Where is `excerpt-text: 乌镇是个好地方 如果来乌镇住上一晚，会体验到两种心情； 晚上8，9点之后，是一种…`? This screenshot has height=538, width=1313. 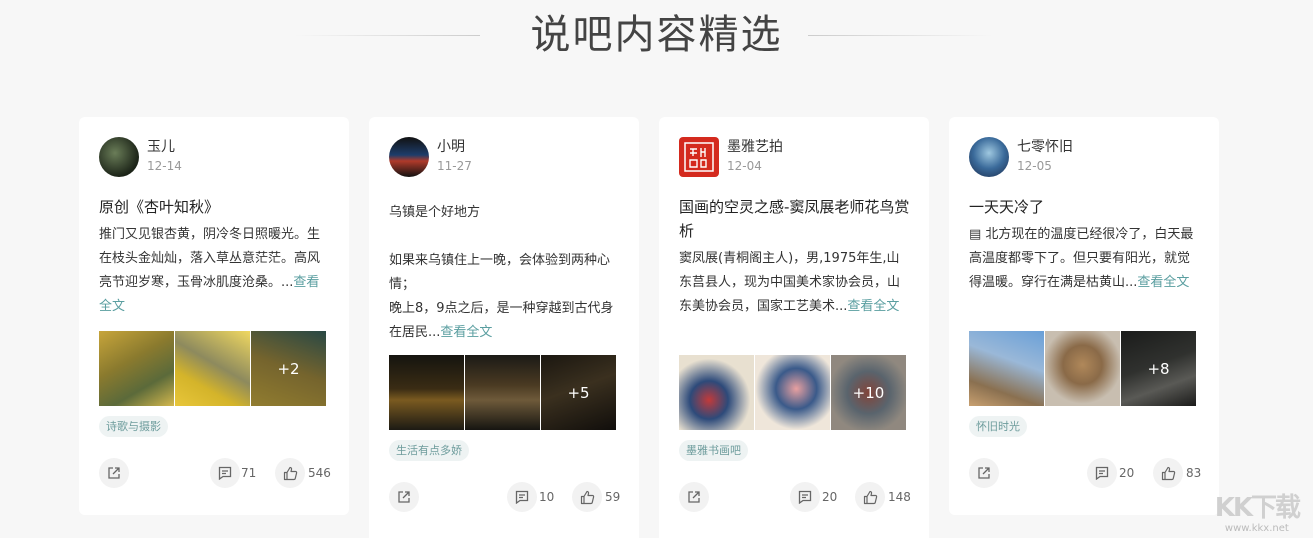 excerpt-text: 乌镇是个好地方 如果来乌镇住上一晚，会体验到两种心情； 晚上8，9点之后，是一种… is located at coordinates (501, 272).